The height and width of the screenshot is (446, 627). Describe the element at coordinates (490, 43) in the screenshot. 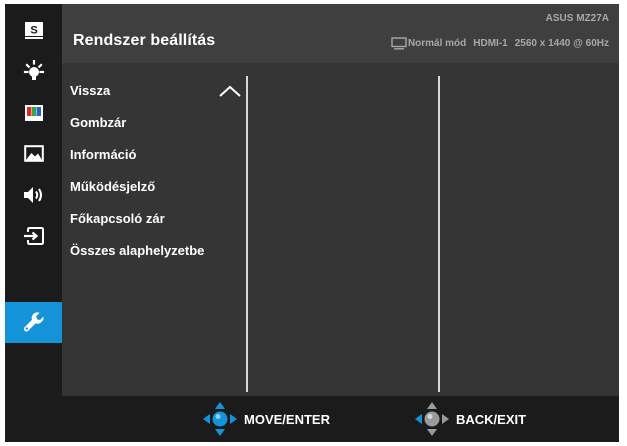

I see `input-label: HDMI-1` at that location.